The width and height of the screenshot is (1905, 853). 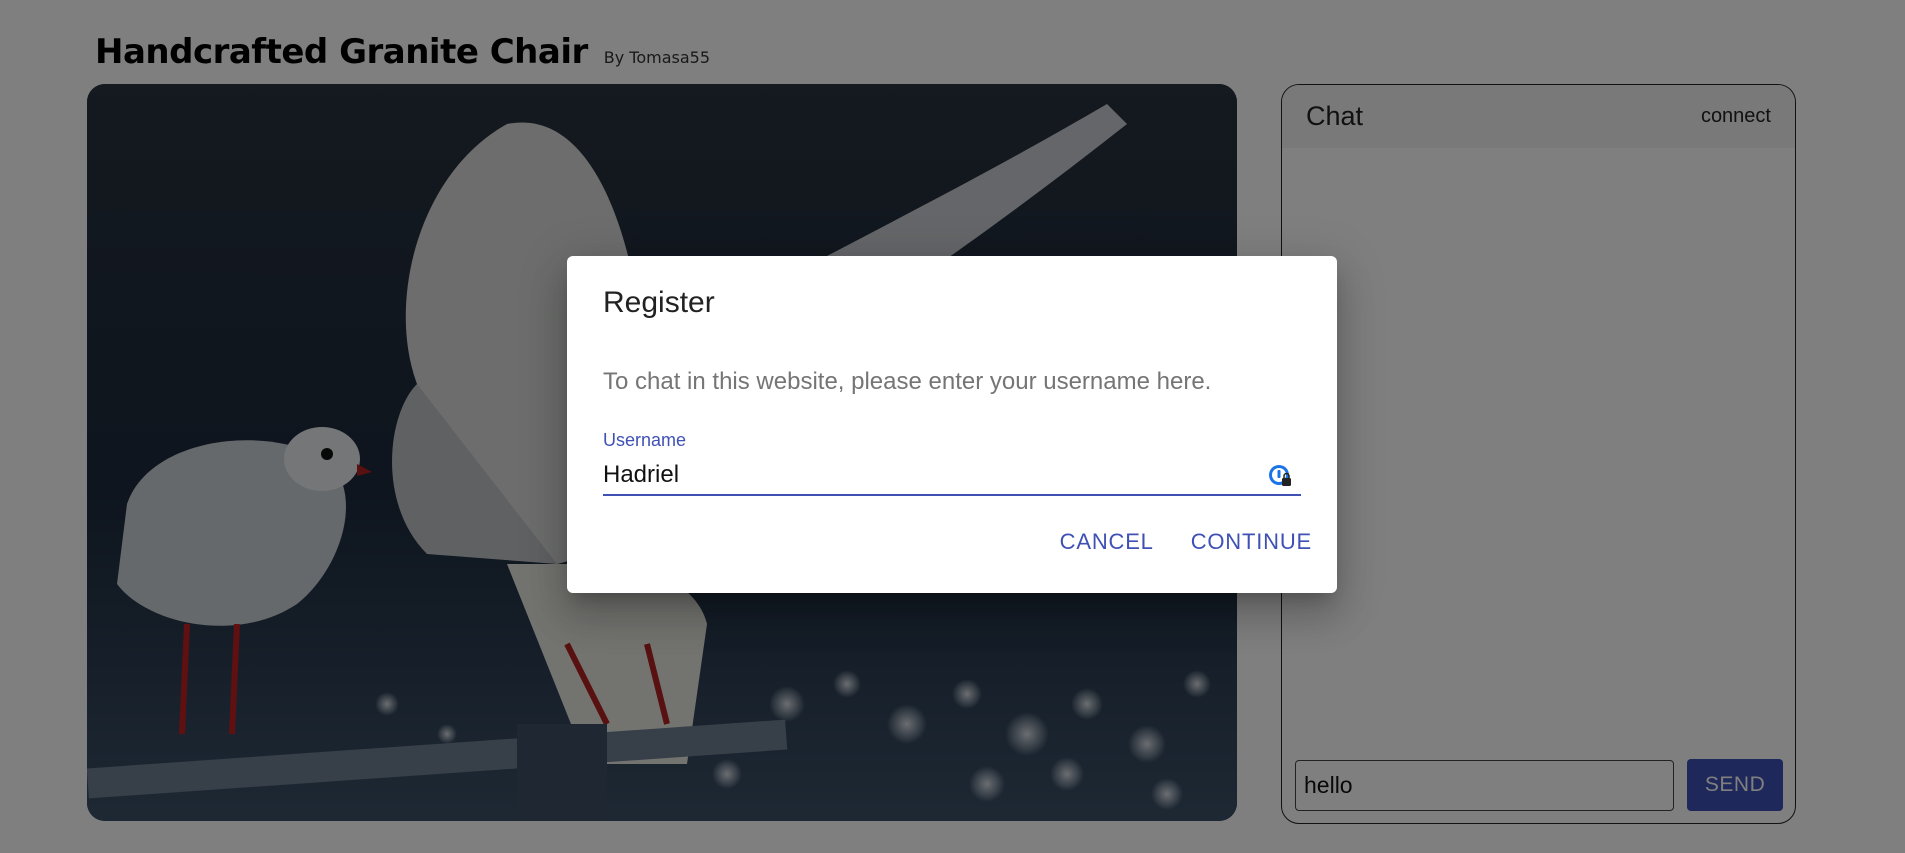 I want to click on username-input, so click(x=952, y=476).